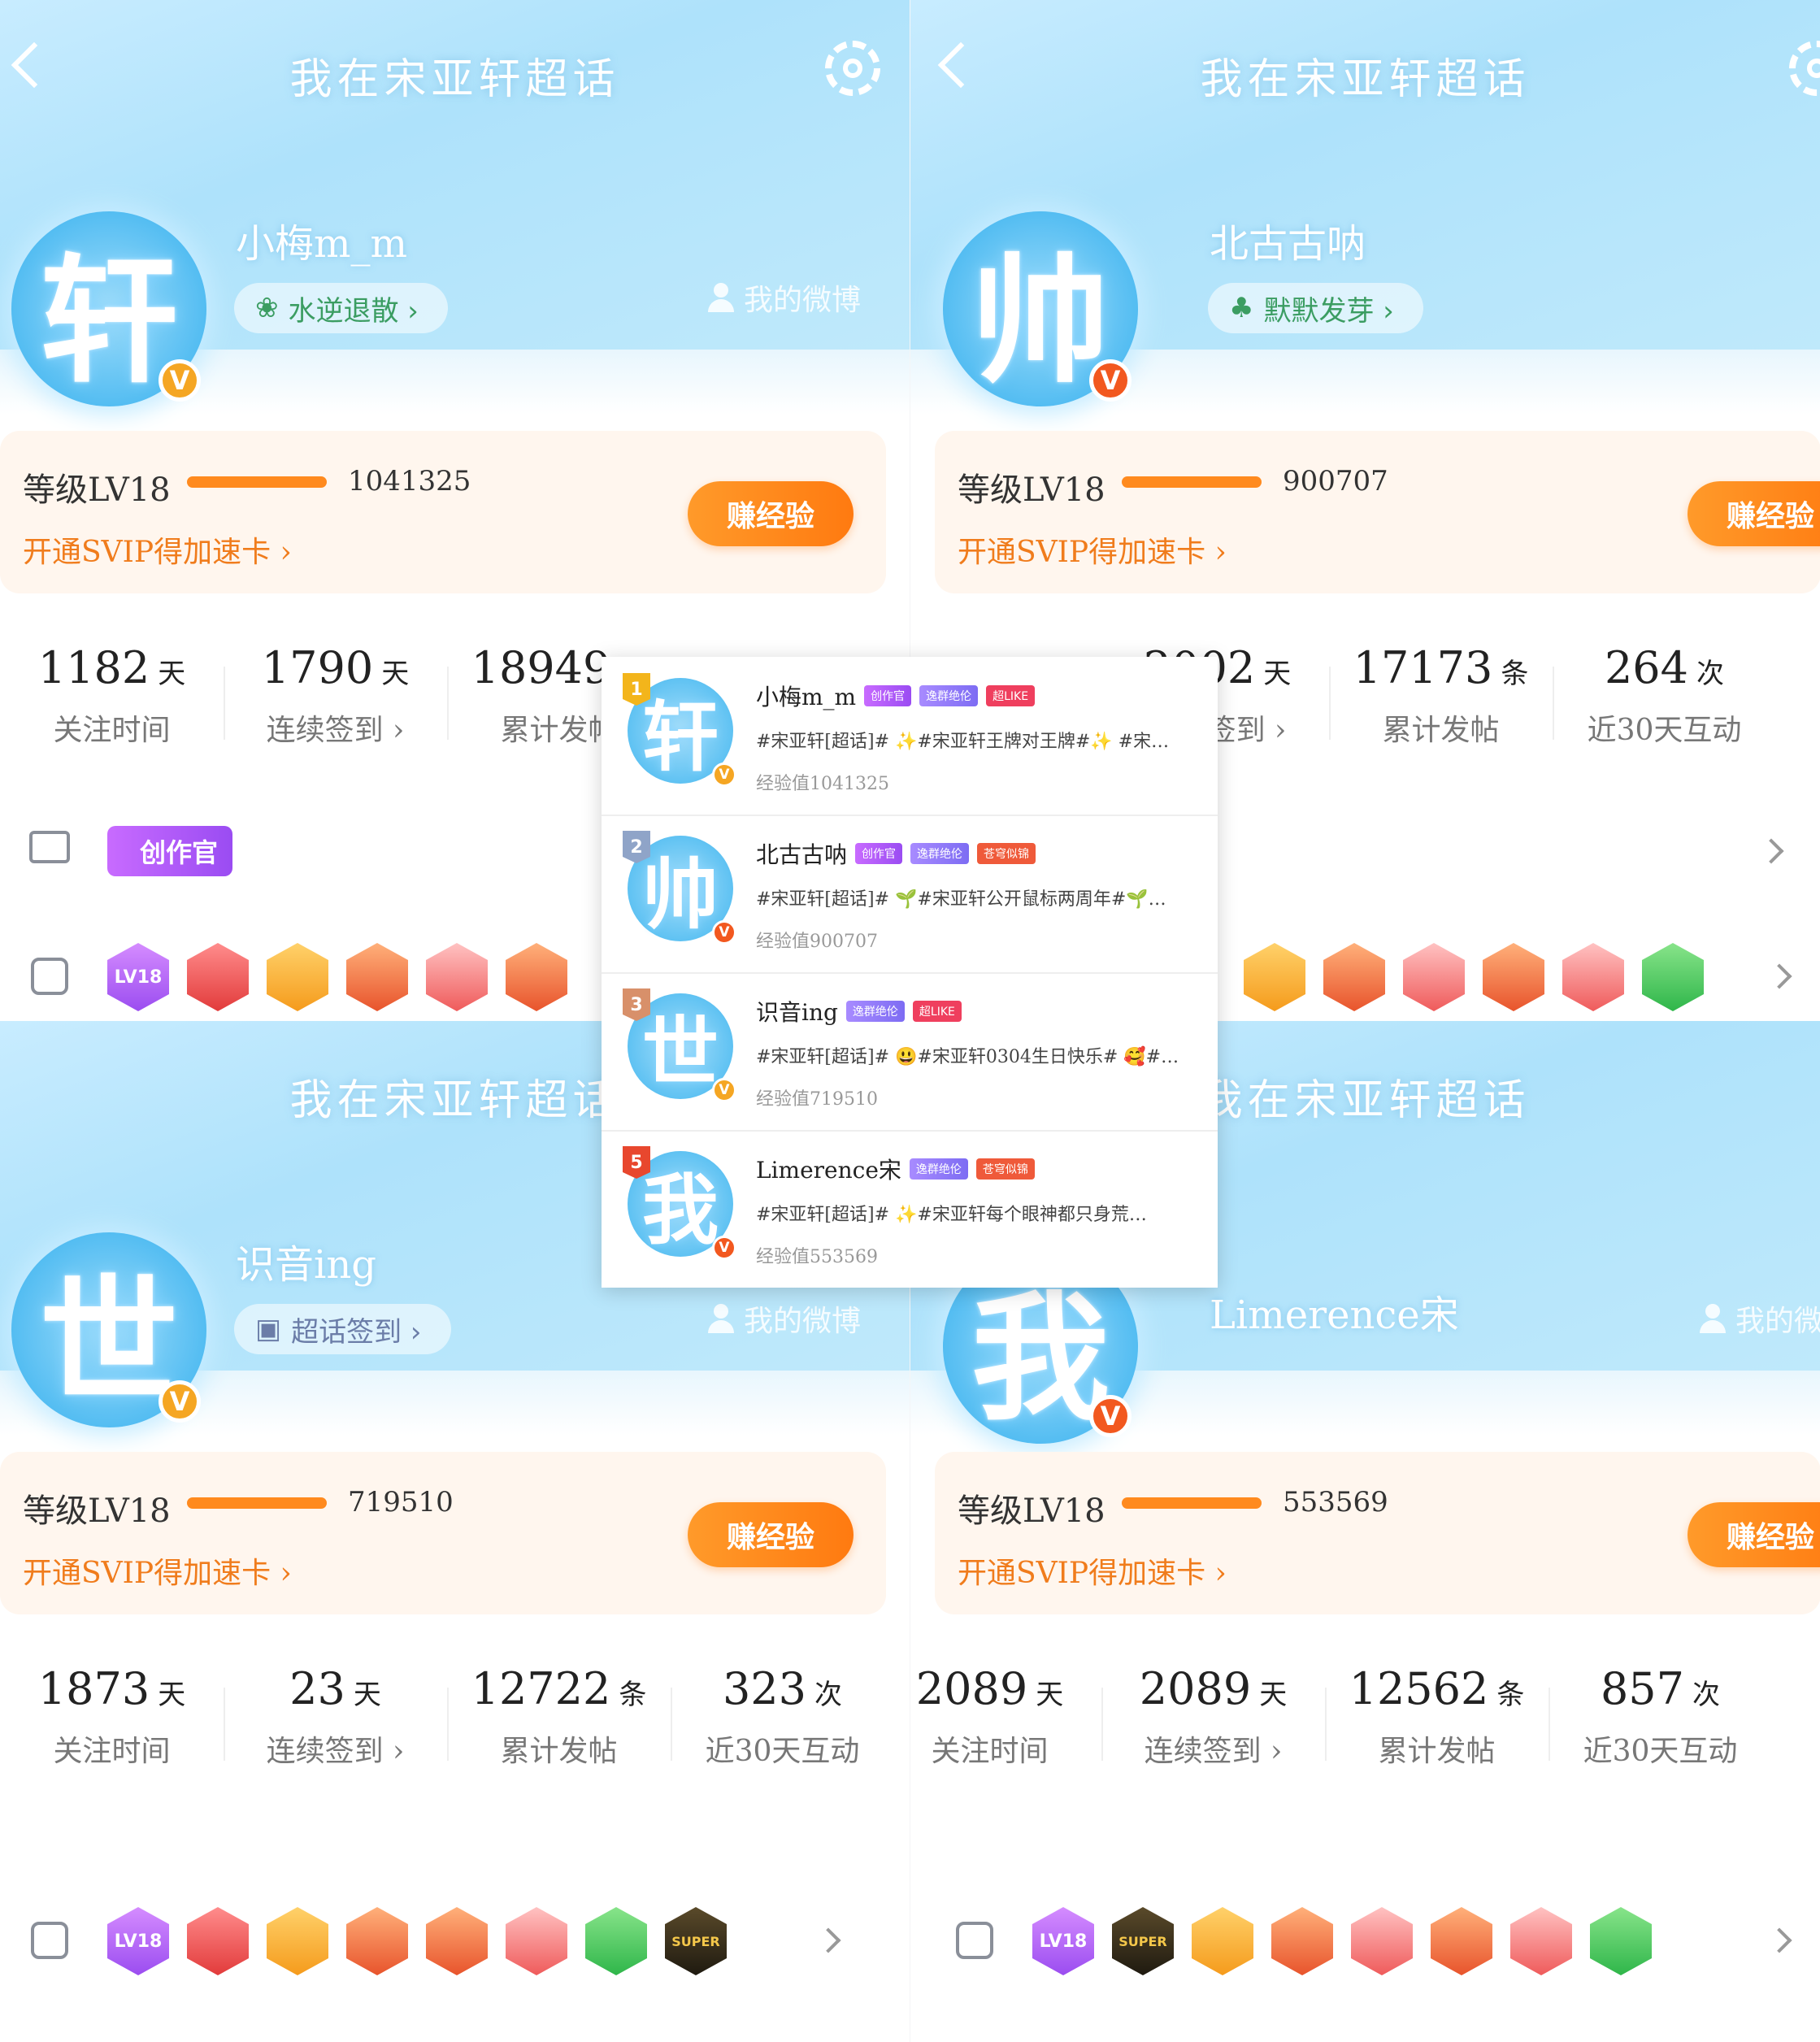  I want to click on level-card: 等级LV18 1041325 开通SVIP得加速卡 › 赚经验, so click(443, 512).